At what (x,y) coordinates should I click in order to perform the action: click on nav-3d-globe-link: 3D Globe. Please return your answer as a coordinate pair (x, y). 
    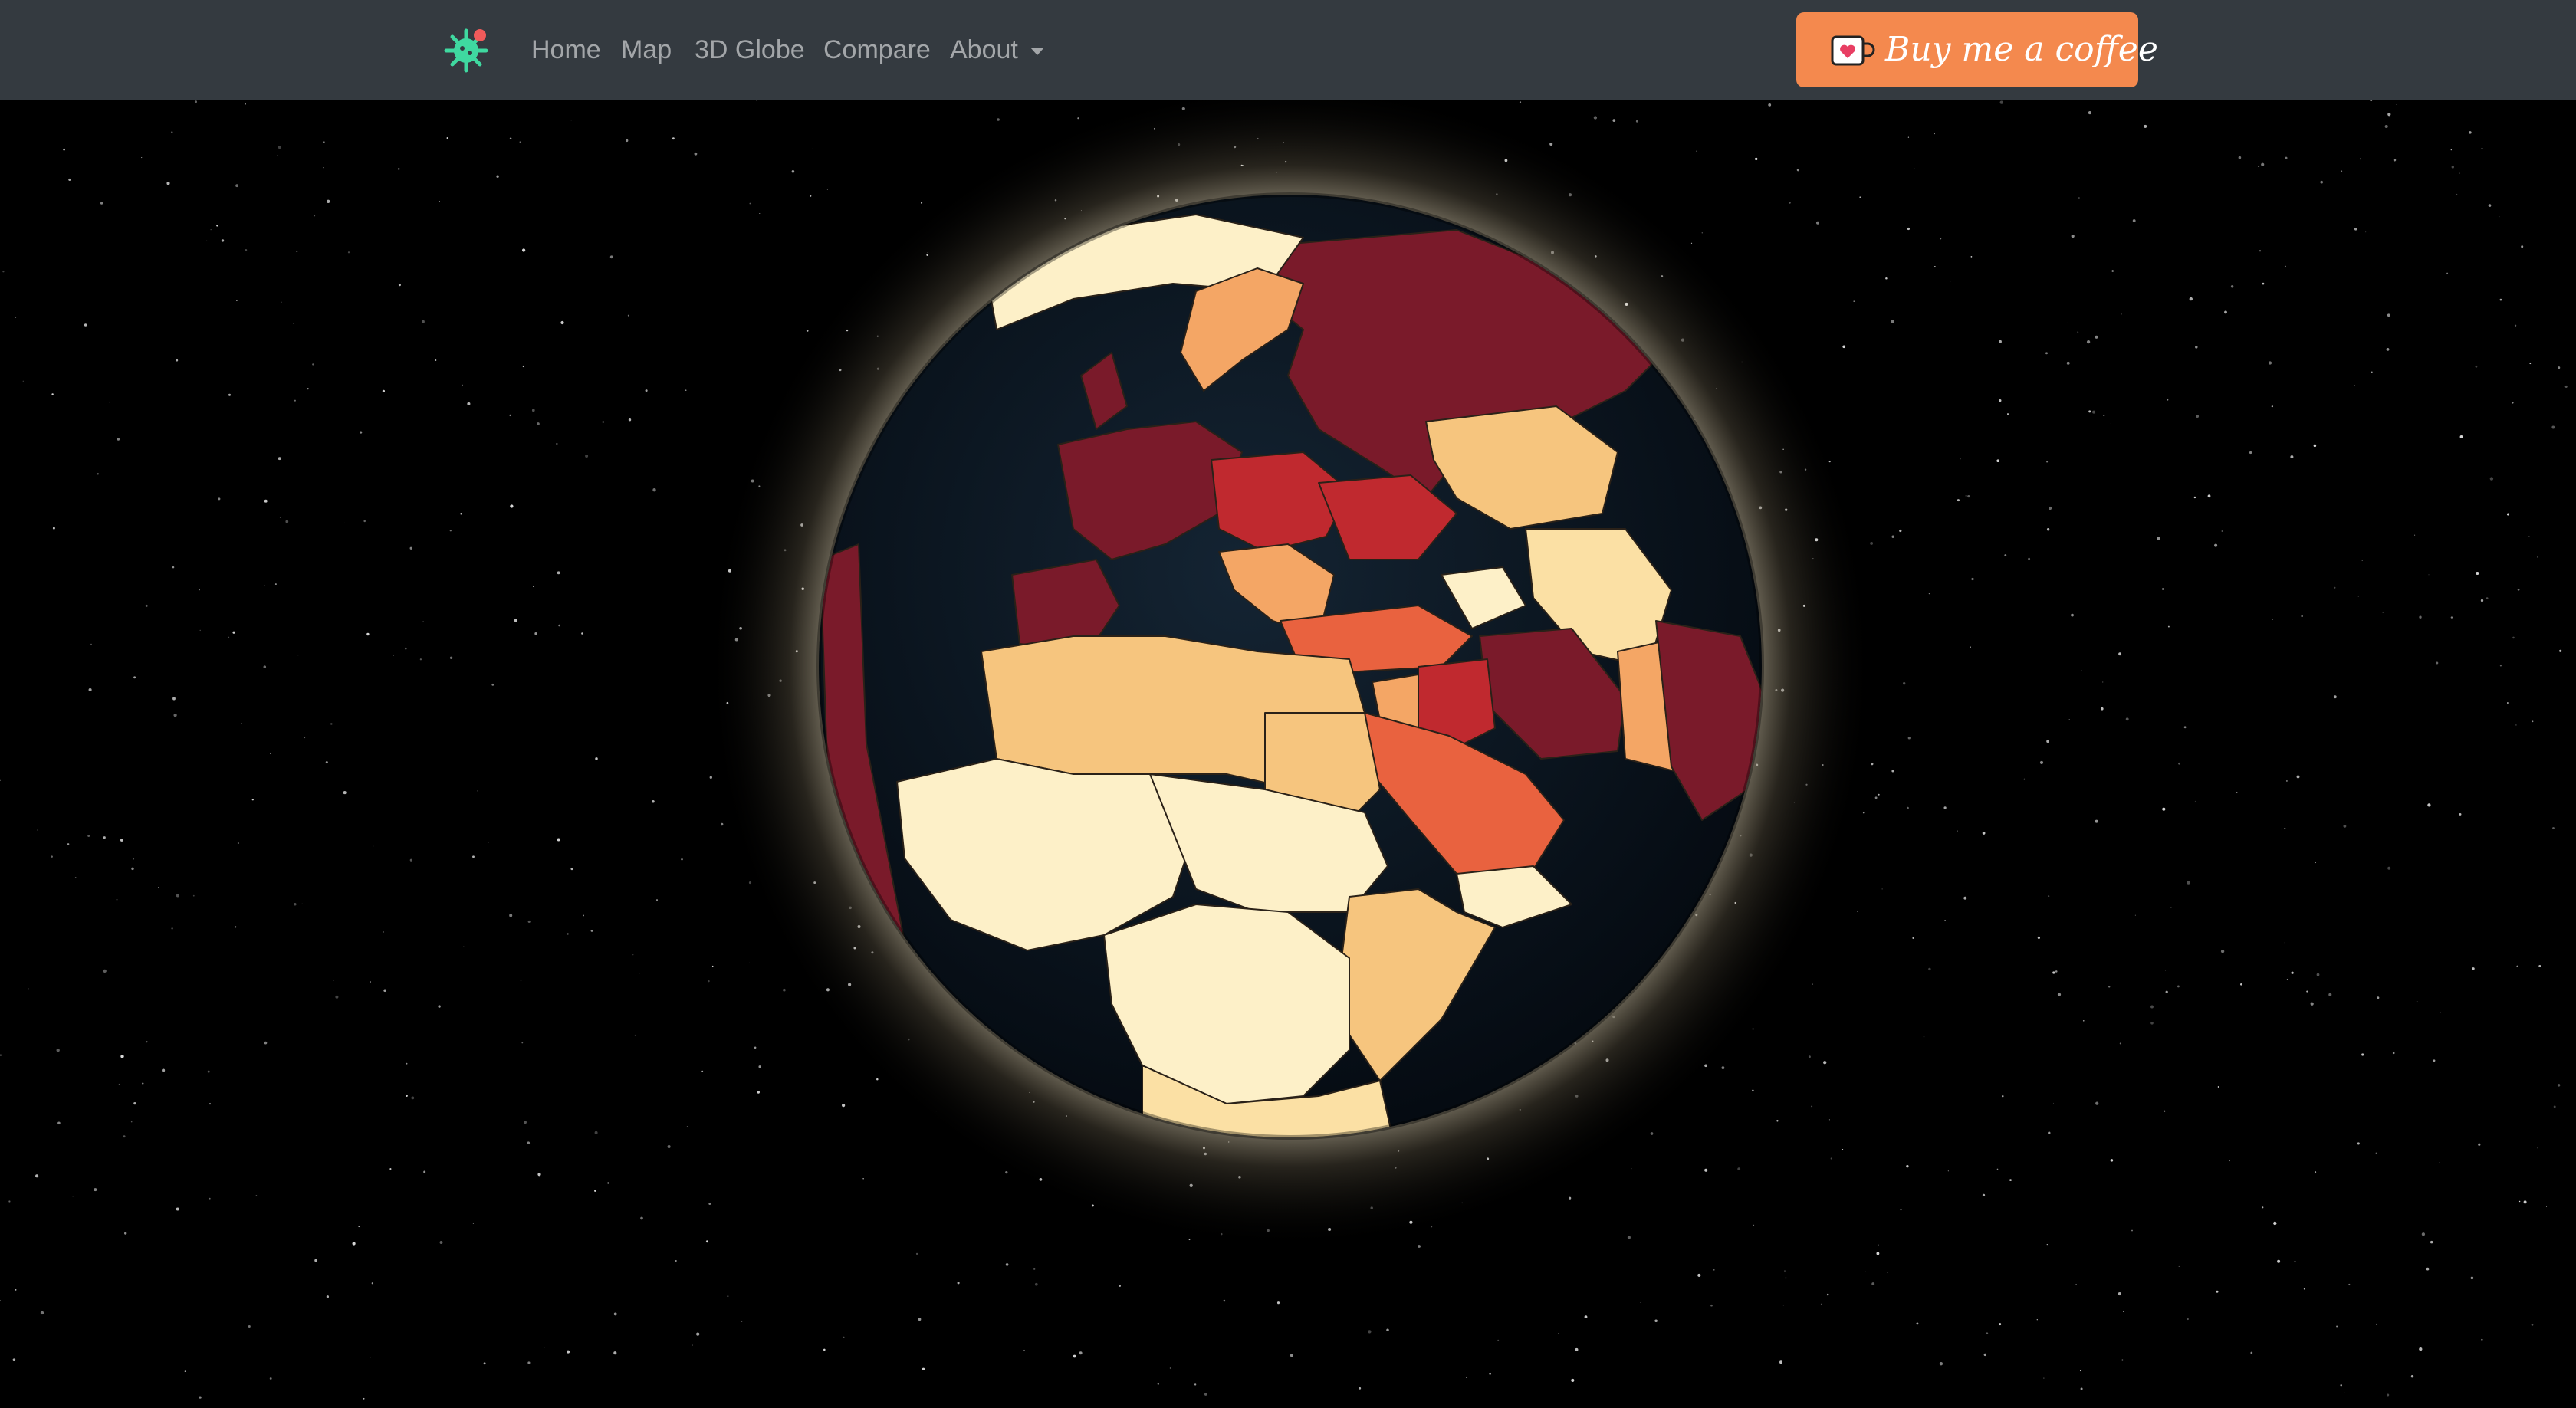
    Looking at the image, I should click on (750, 50).